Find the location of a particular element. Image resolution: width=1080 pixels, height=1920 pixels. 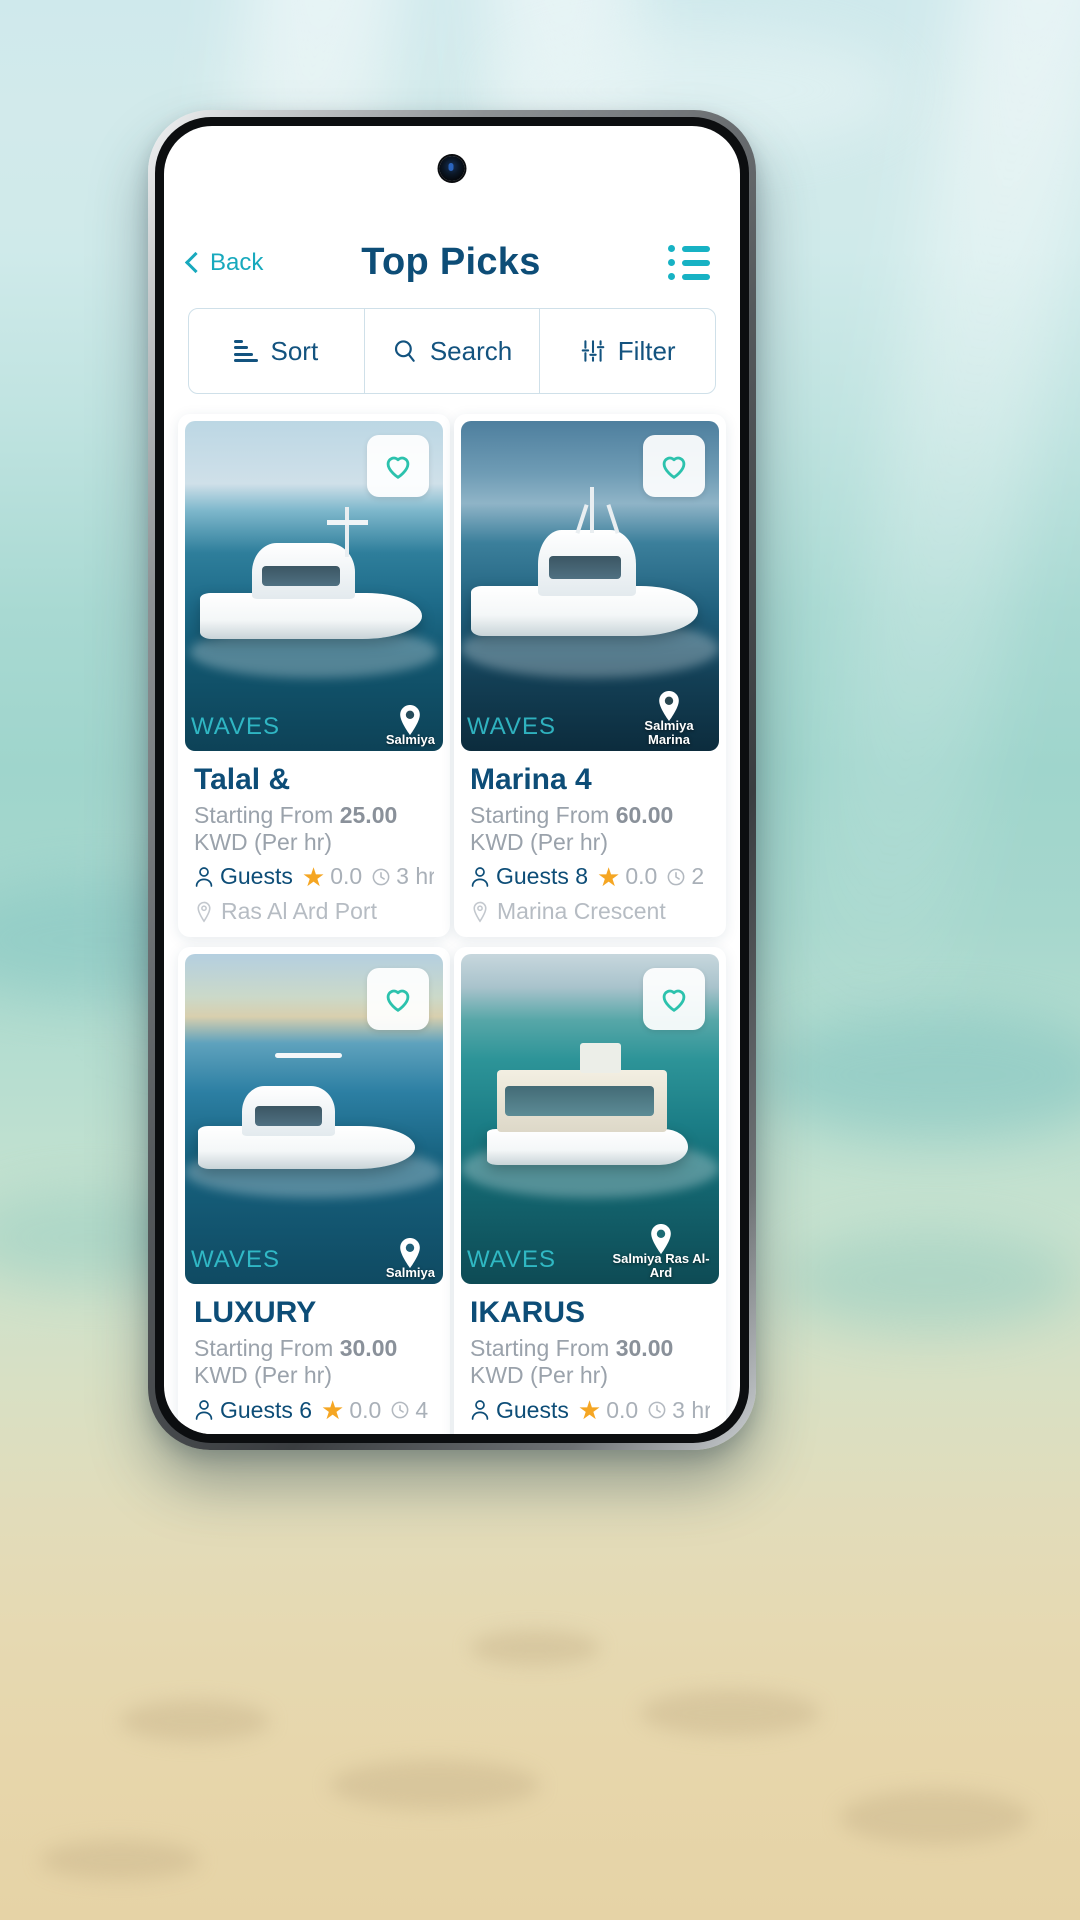

guests-label: Guests is located at coordinates (532, 1409).